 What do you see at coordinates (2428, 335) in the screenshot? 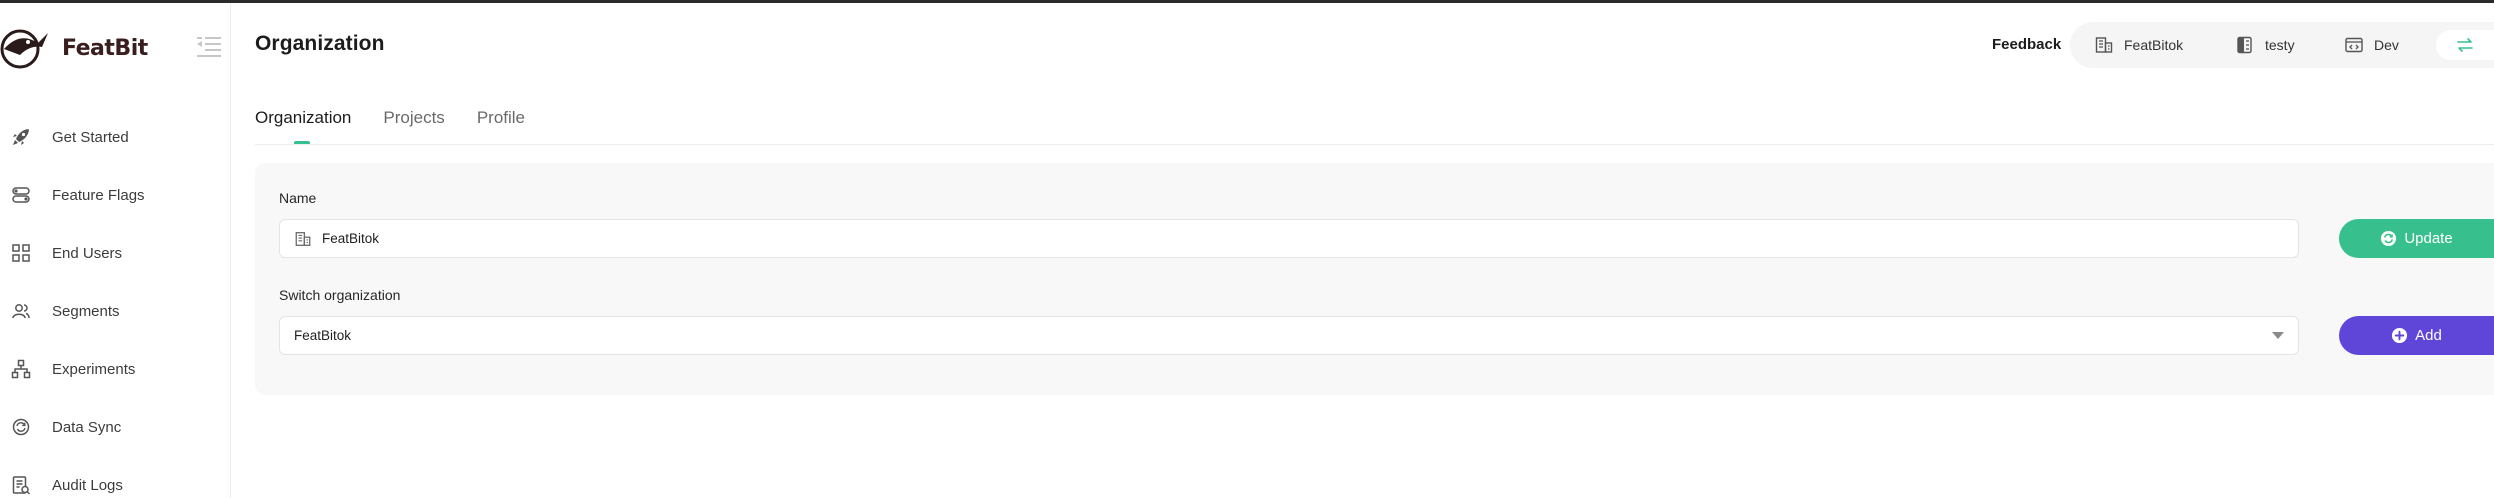
I see `add-button-label: Add` at bounding box center [2428, 335].